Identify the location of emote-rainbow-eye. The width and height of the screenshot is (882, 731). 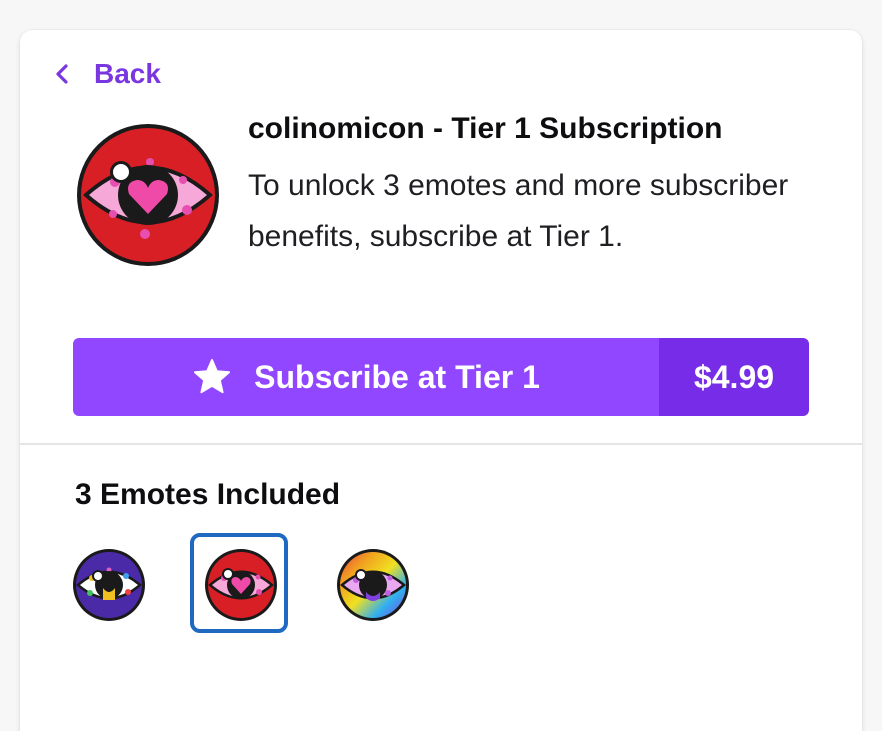
(373, 585).